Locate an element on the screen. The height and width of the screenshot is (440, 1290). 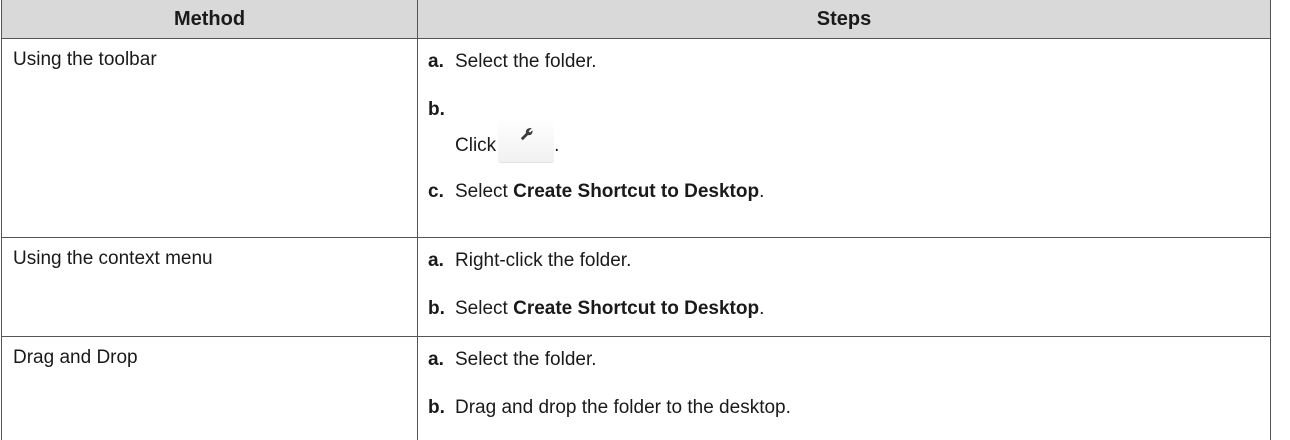
step-item: a. Right-click the folder. is located at coordinates (849, 261).